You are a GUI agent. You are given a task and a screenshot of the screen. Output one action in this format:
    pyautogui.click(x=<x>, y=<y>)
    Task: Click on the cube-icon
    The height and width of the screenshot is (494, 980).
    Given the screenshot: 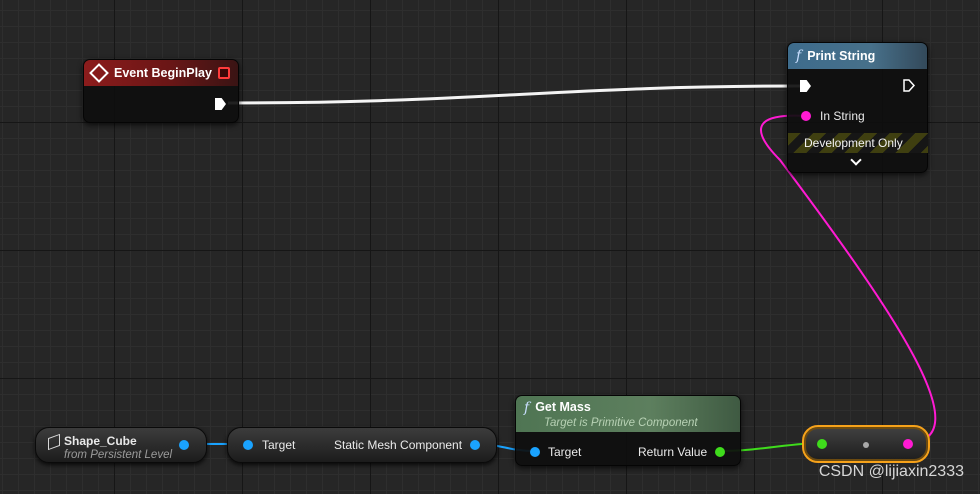 What is the action you would take?
    pyautogui.click(x=54, y=442)
    